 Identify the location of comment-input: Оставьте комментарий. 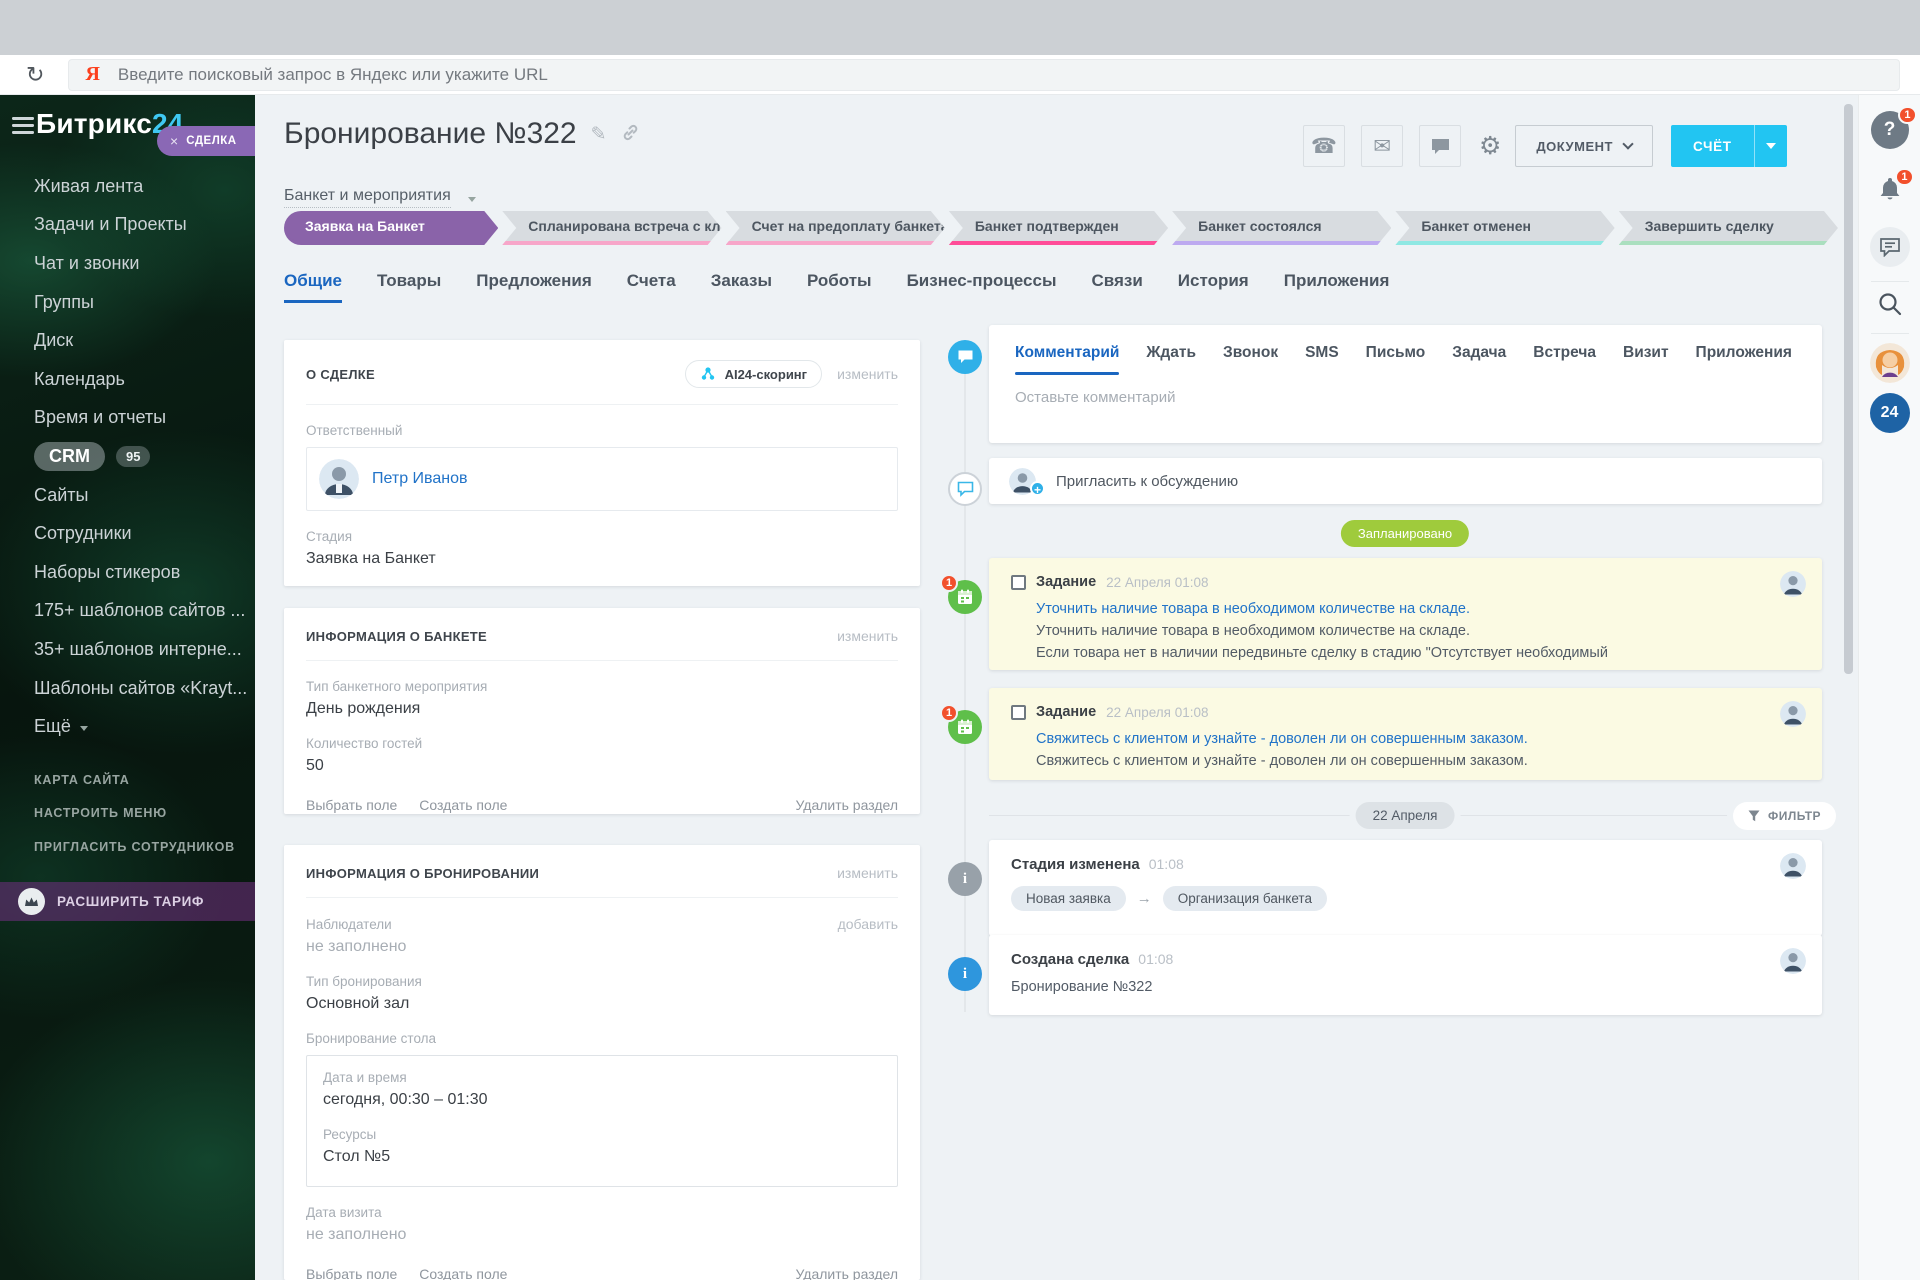
(1405, 397).